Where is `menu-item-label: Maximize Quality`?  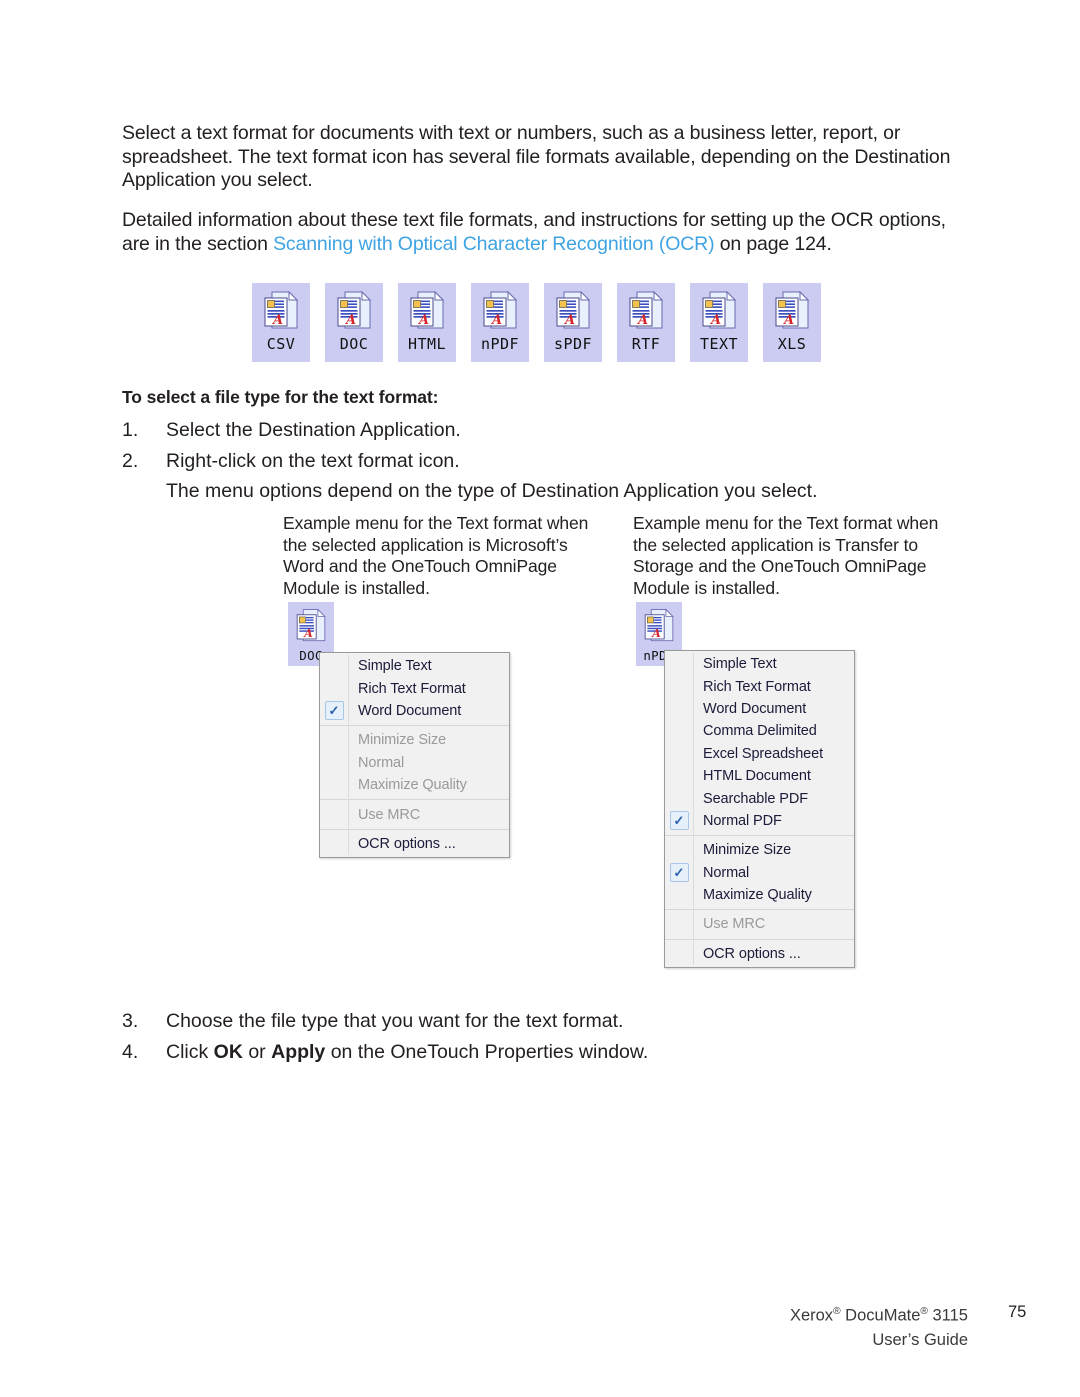 menu-item-label: Maximize Quality is located at coordinates (412, 785).